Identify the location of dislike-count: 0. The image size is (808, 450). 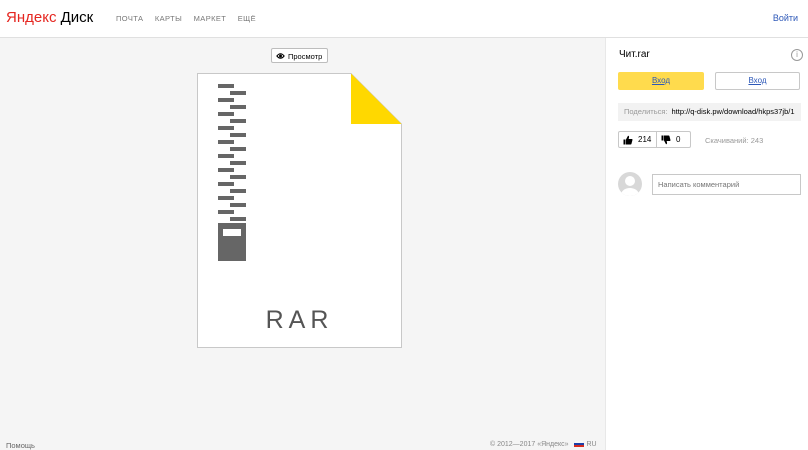
(678, 139).